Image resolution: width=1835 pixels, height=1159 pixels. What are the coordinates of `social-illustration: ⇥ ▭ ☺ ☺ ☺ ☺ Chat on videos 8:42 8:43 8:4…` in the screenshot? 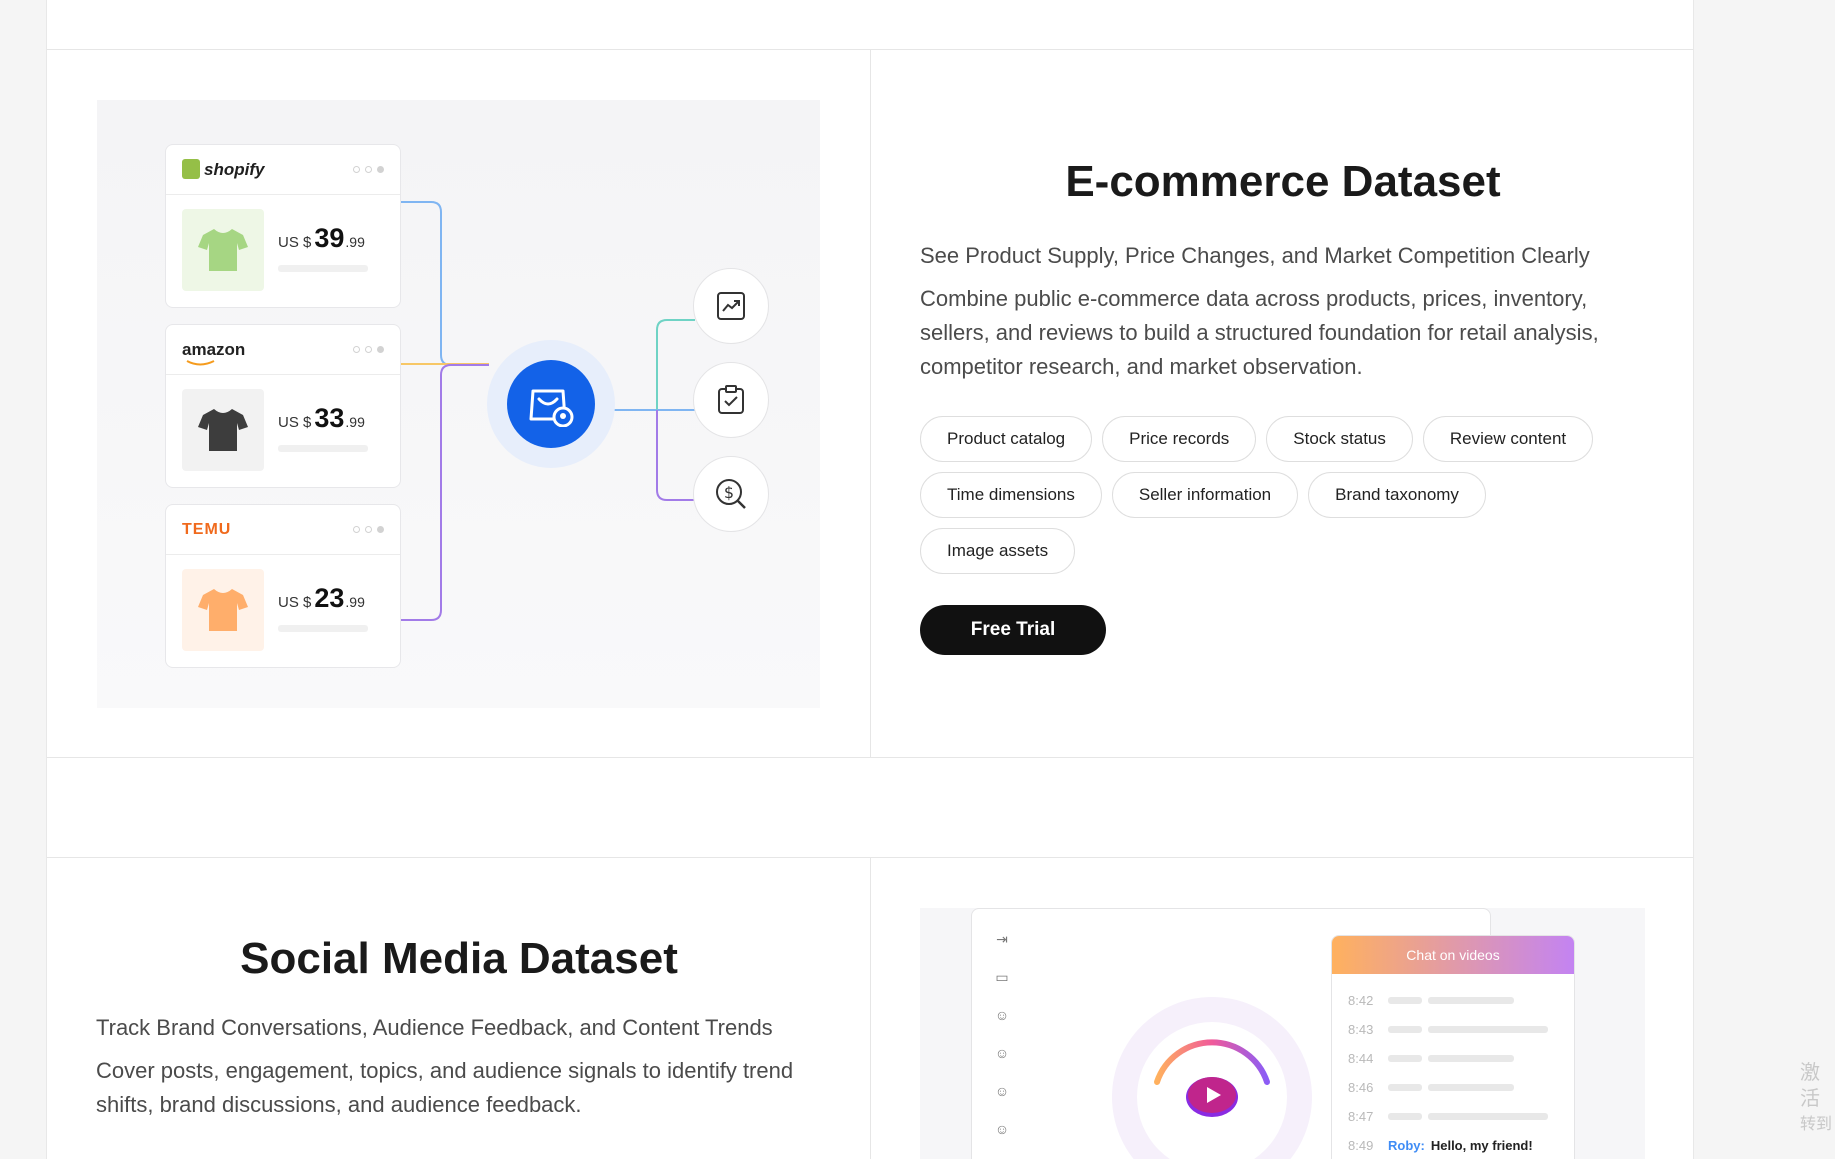 It's located at (1282, 1033).